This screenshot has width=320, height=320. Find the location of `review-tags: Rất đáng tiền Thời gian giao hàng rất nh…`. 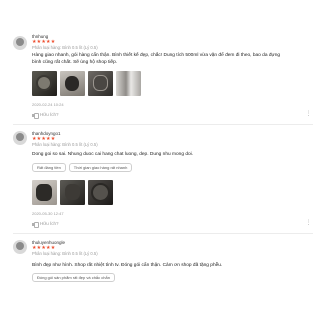

review-tags: Rất đáng tiền Thời gian giao hàng rất nh… is located at coordinates (82, 167).